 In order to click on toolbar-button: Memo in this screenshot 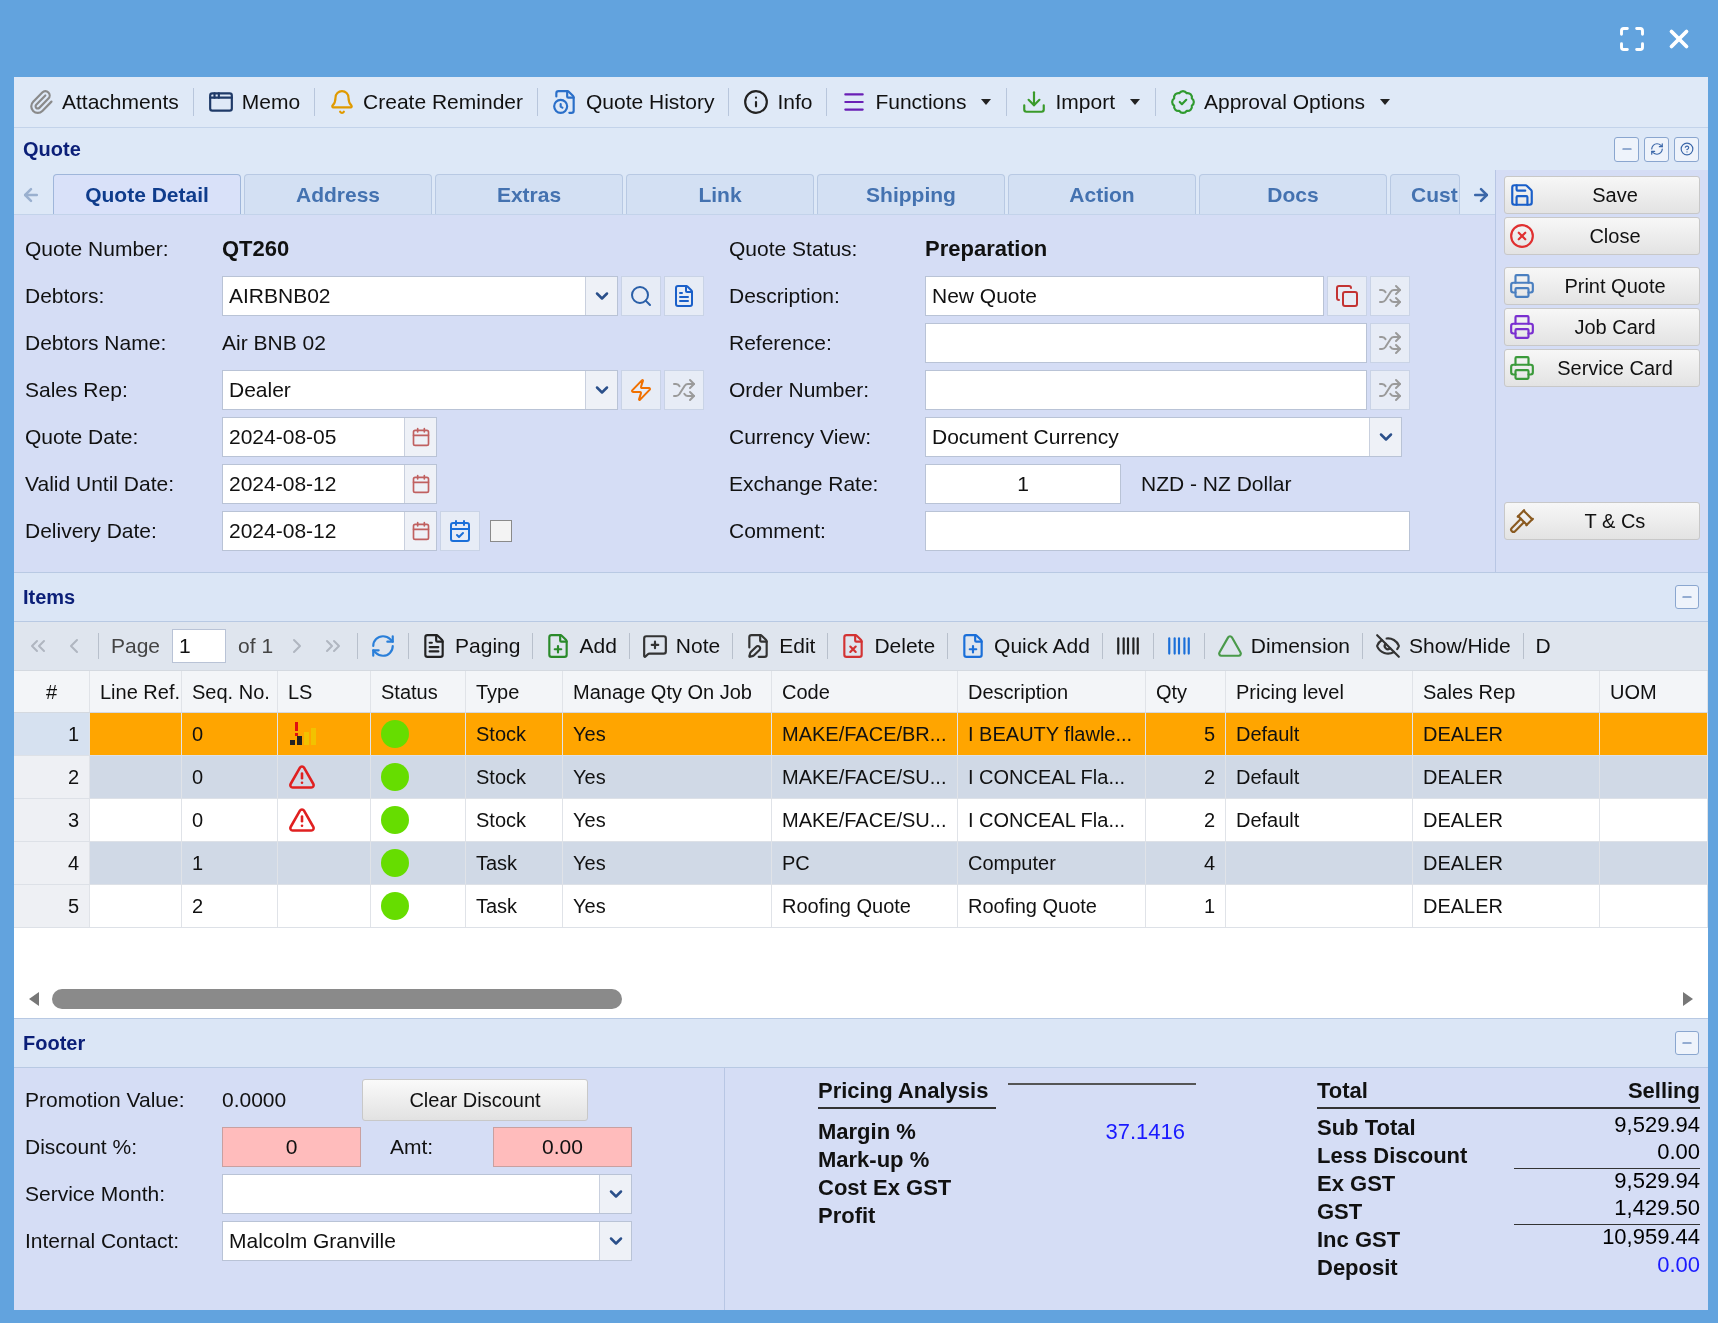, I will do `click(254, 102)`.